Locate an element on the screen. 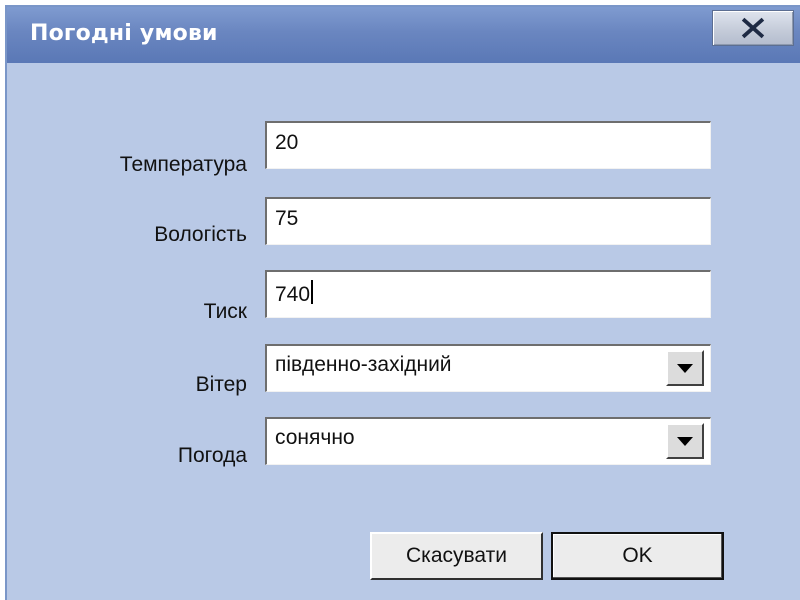 This screenshot has height=600, width=800. text-cursor is located at coordinates (312, 292).